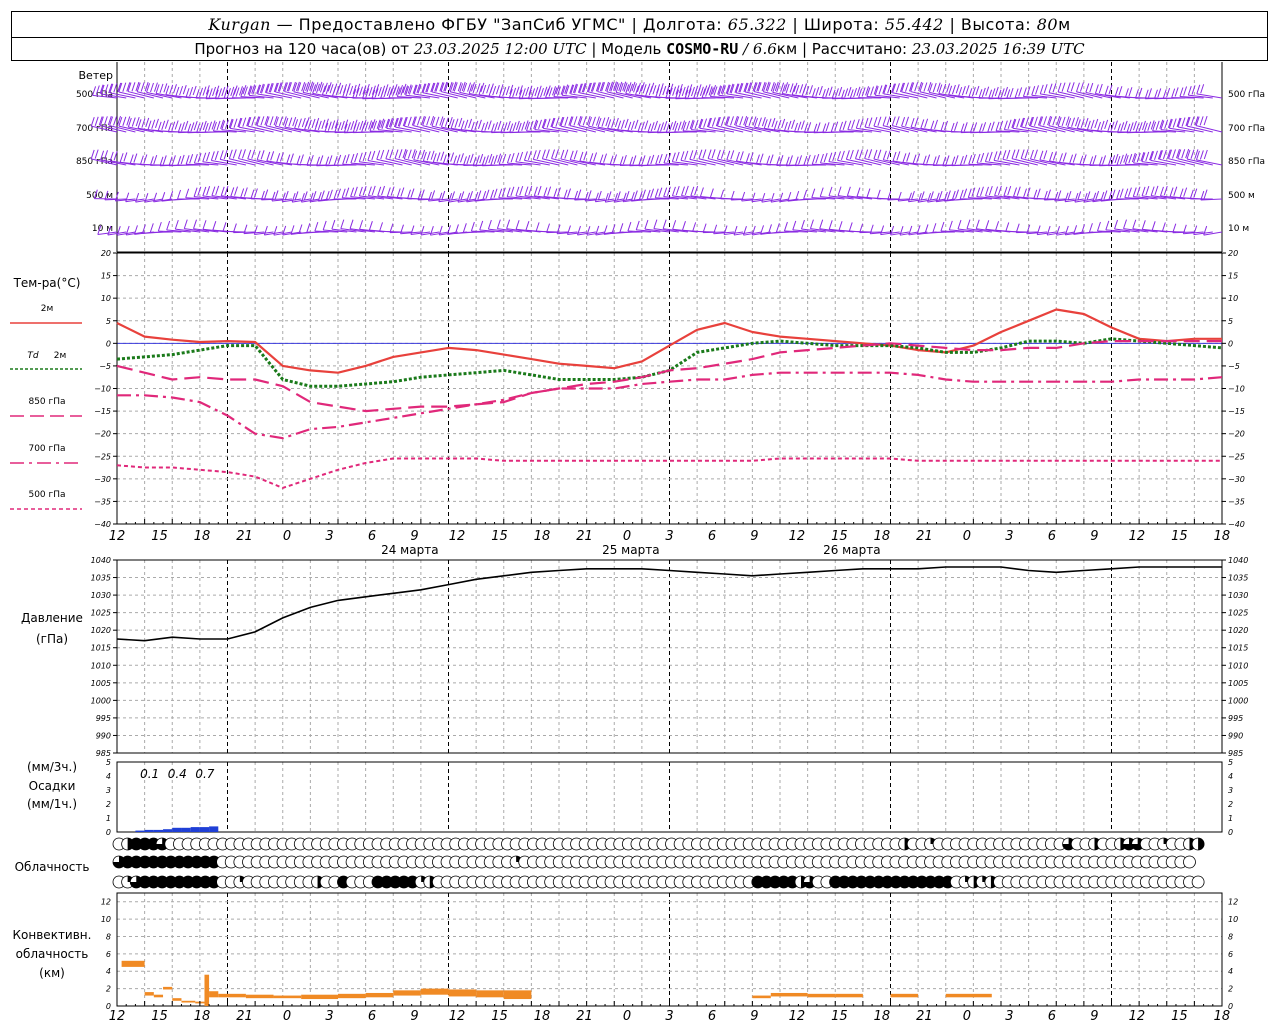  I want to click on cloud-symbol, so click(1198, 882).